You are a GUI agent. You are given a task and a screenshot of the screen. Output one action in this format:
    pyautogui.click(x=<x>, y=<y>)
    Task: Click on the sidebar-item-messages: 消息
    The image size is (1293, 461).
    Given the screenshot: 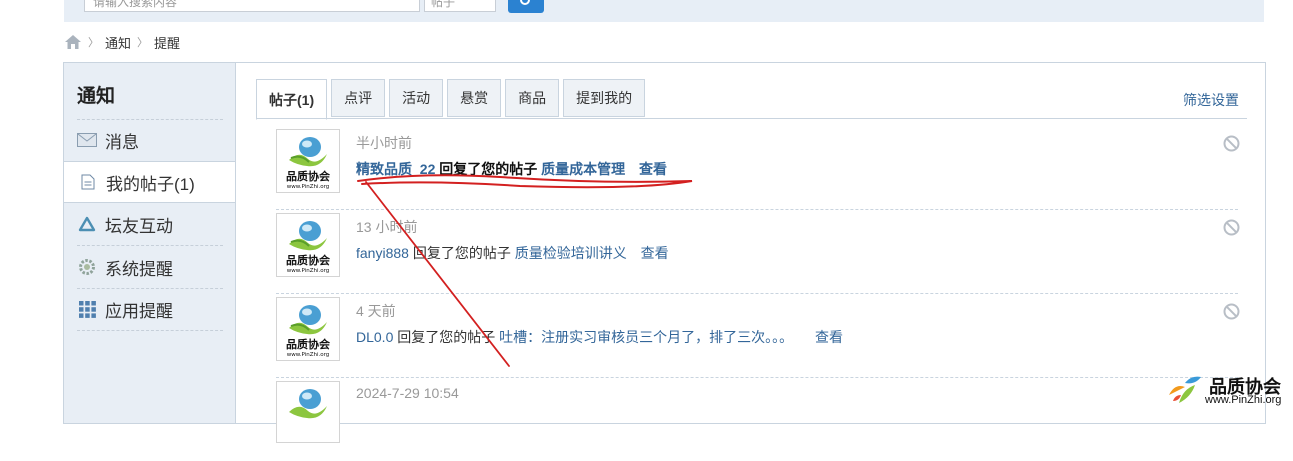 What is the action you would take?
    pyautogui.click(x=150, y=140)
    